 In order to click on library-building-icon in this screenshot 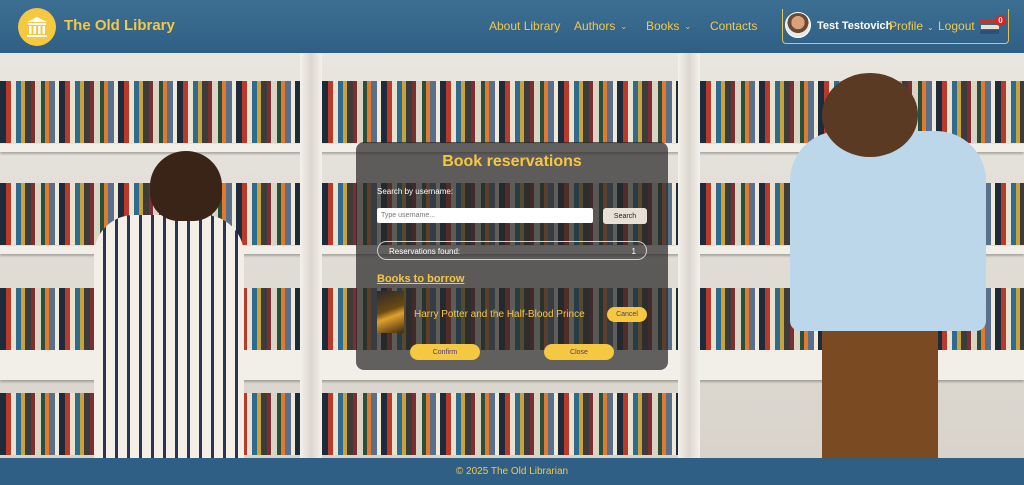, I will do `click(37, 27)`.